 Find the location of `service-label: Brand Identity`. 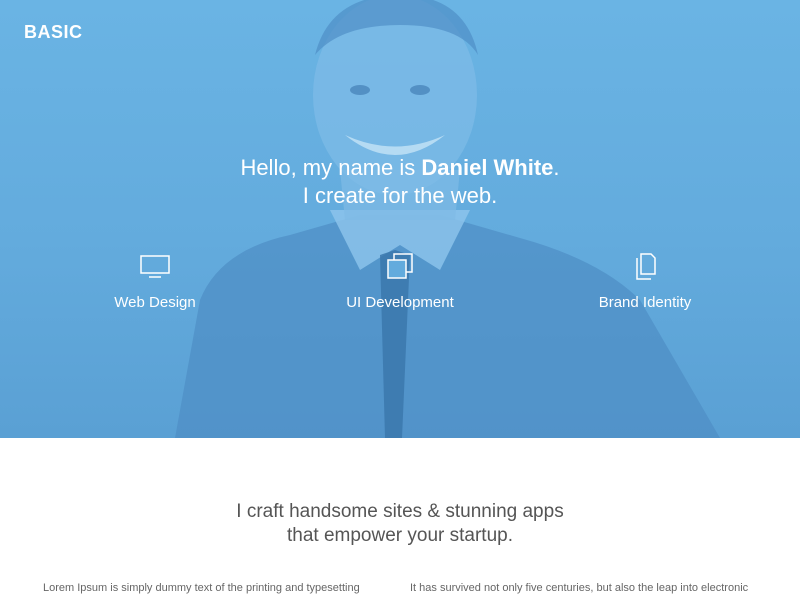

service-label: Brand Identity is located at coordinates (645, 302).